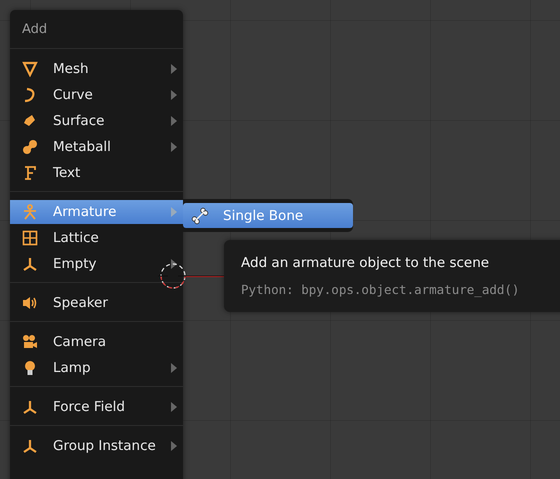 This screenshot has height=479, width=560. I want to click on menu-item: Metaball, so click(96, 147).